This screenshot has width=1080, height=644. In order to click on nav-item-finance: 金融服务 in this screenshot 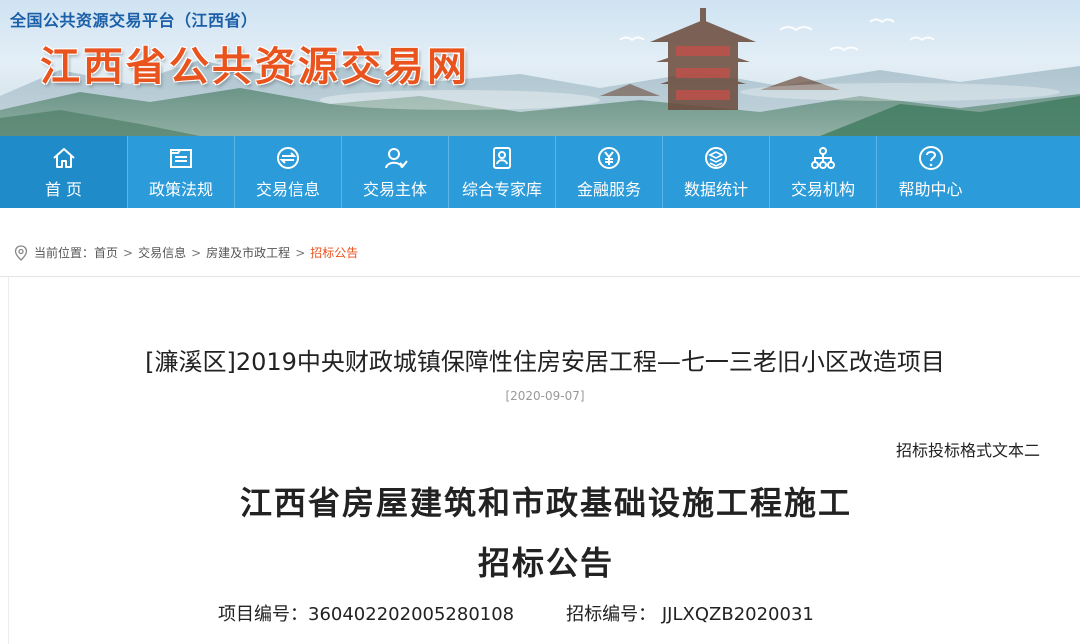, I will do `click(609, 172)`.